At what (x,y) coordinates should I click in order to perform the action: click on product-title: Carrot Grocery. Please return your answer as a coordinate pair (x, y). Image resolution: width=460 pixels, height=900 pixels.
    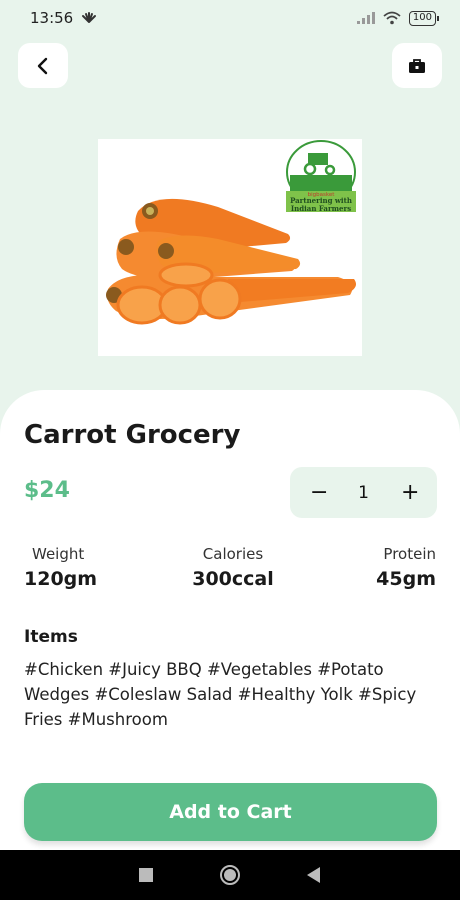
    Looking at the image, I should click on (132, 435).